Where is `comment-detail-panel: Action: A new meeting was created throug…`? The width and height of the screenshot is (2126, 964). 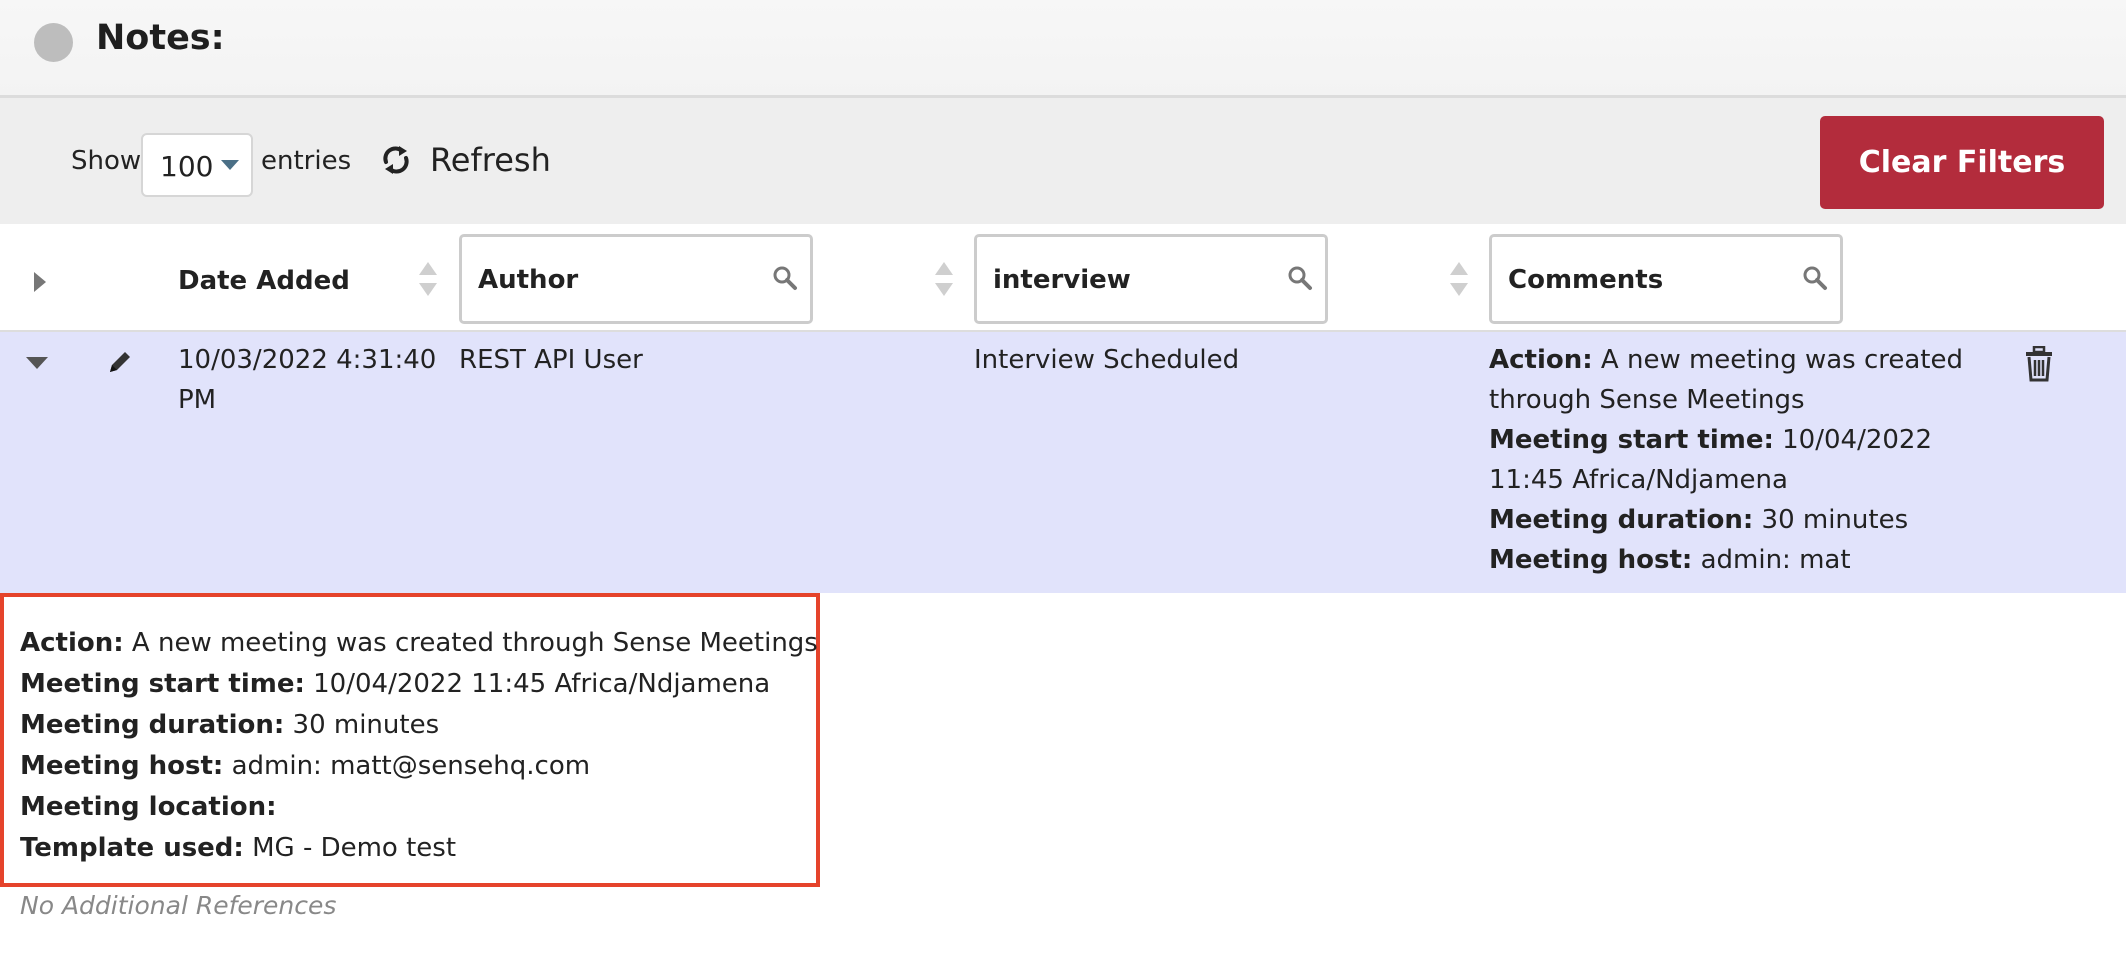
comment-detail-panel: Action: A new meeting was created throug… is located at coordinates (410, 740).